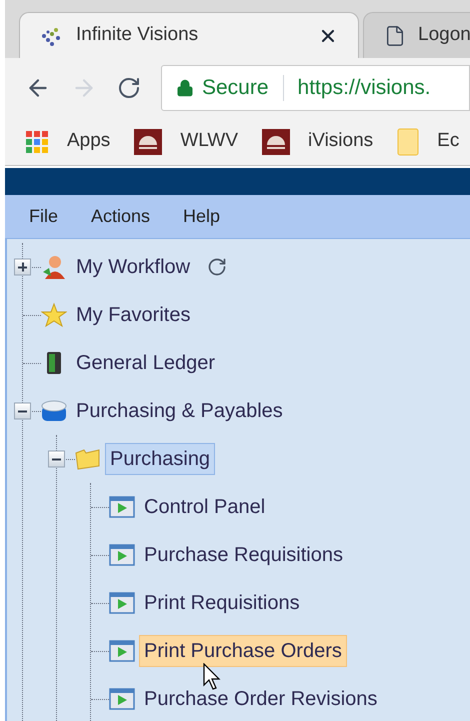 This screenshot has height=721, width=470. I want to click on mouse-cursor-icon, so click(213, 677).